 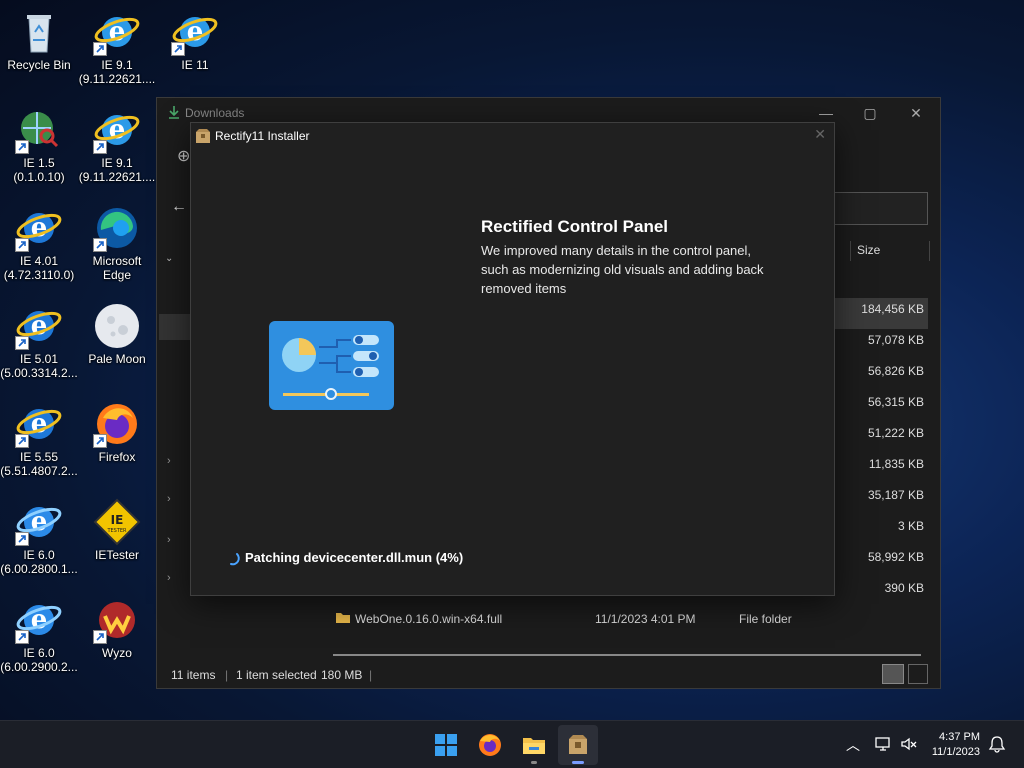 I want to click on ie-globe-icon, so click(x=39, y=130).